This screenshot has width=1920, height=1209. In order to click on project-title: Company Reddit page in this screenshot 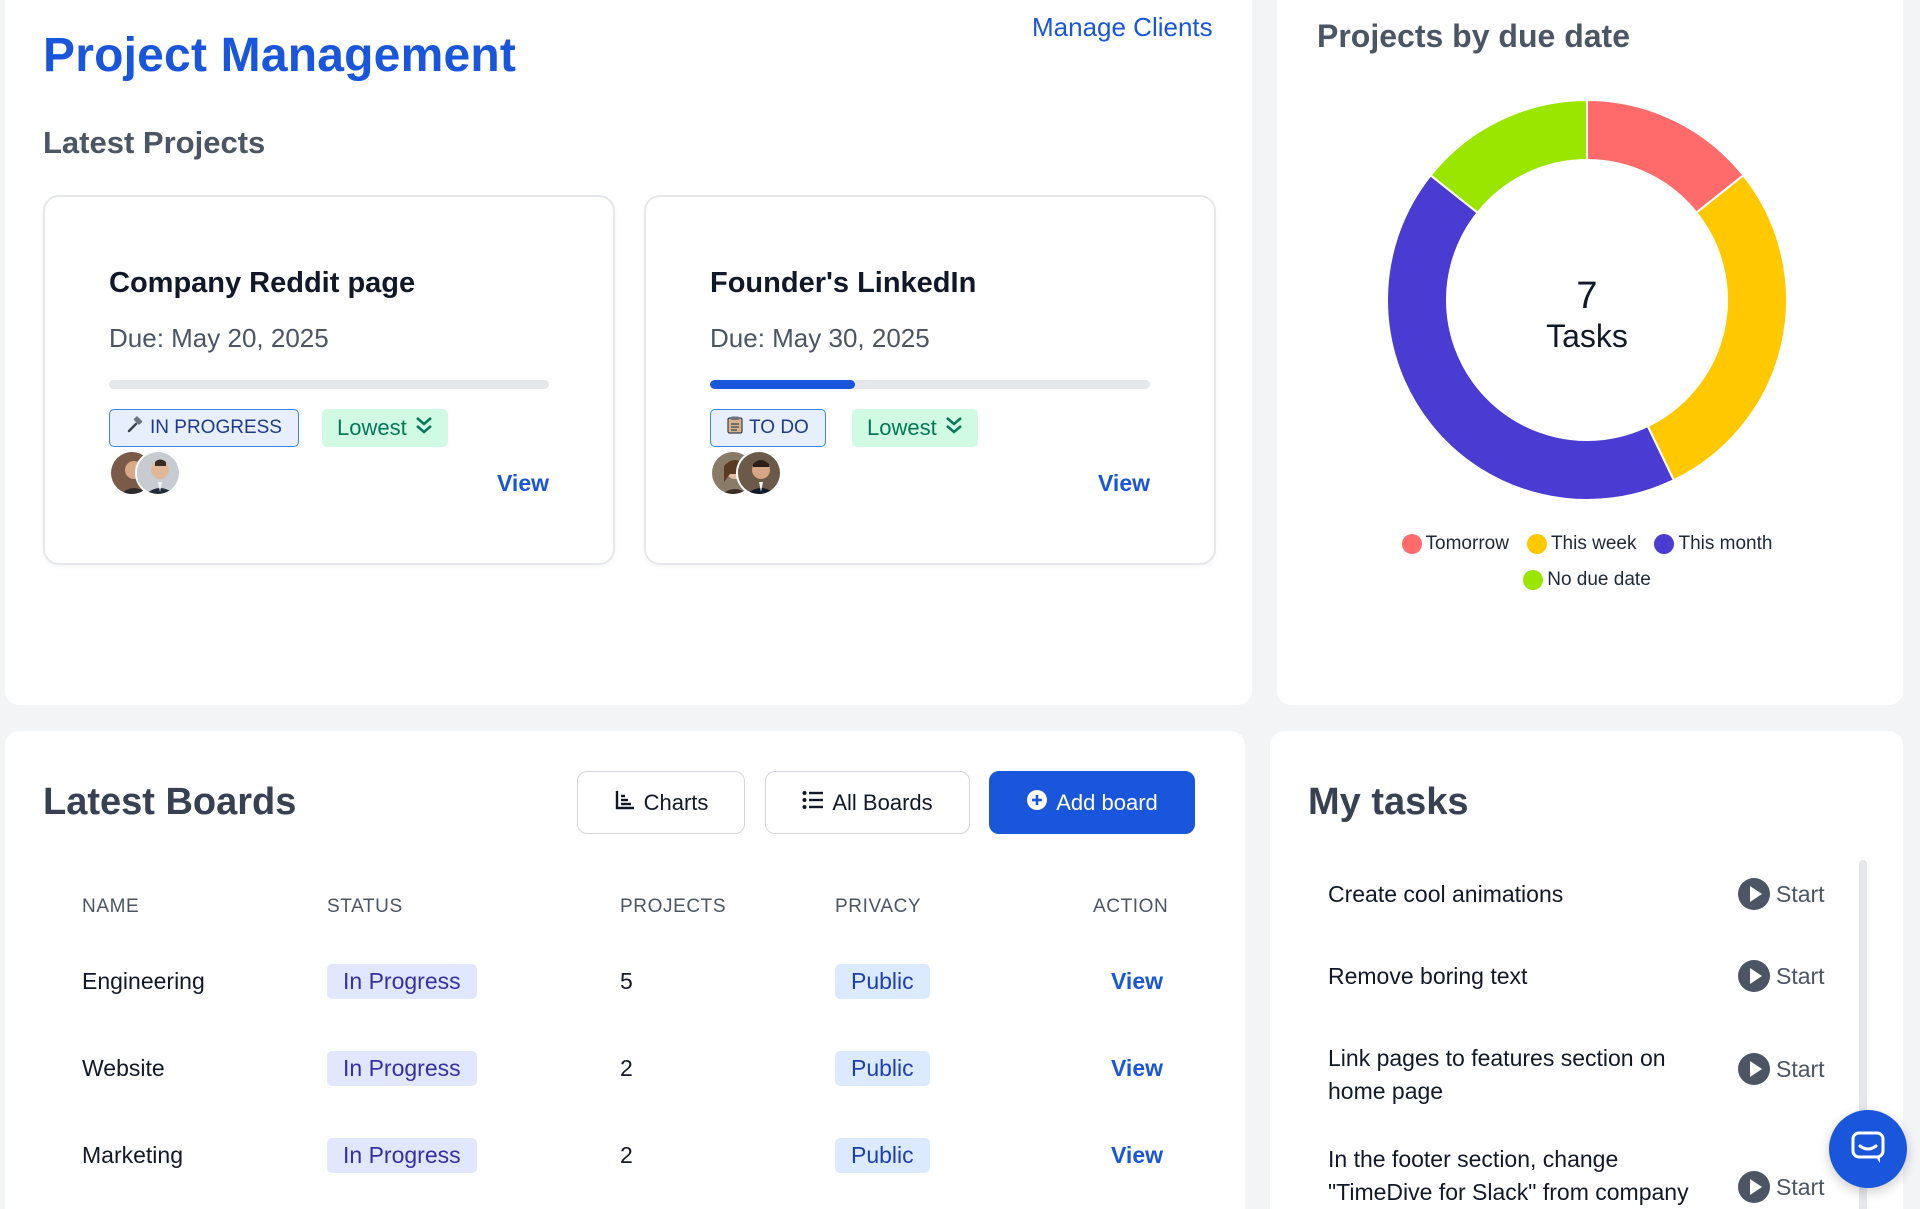, I will do `click(262, 283)`.